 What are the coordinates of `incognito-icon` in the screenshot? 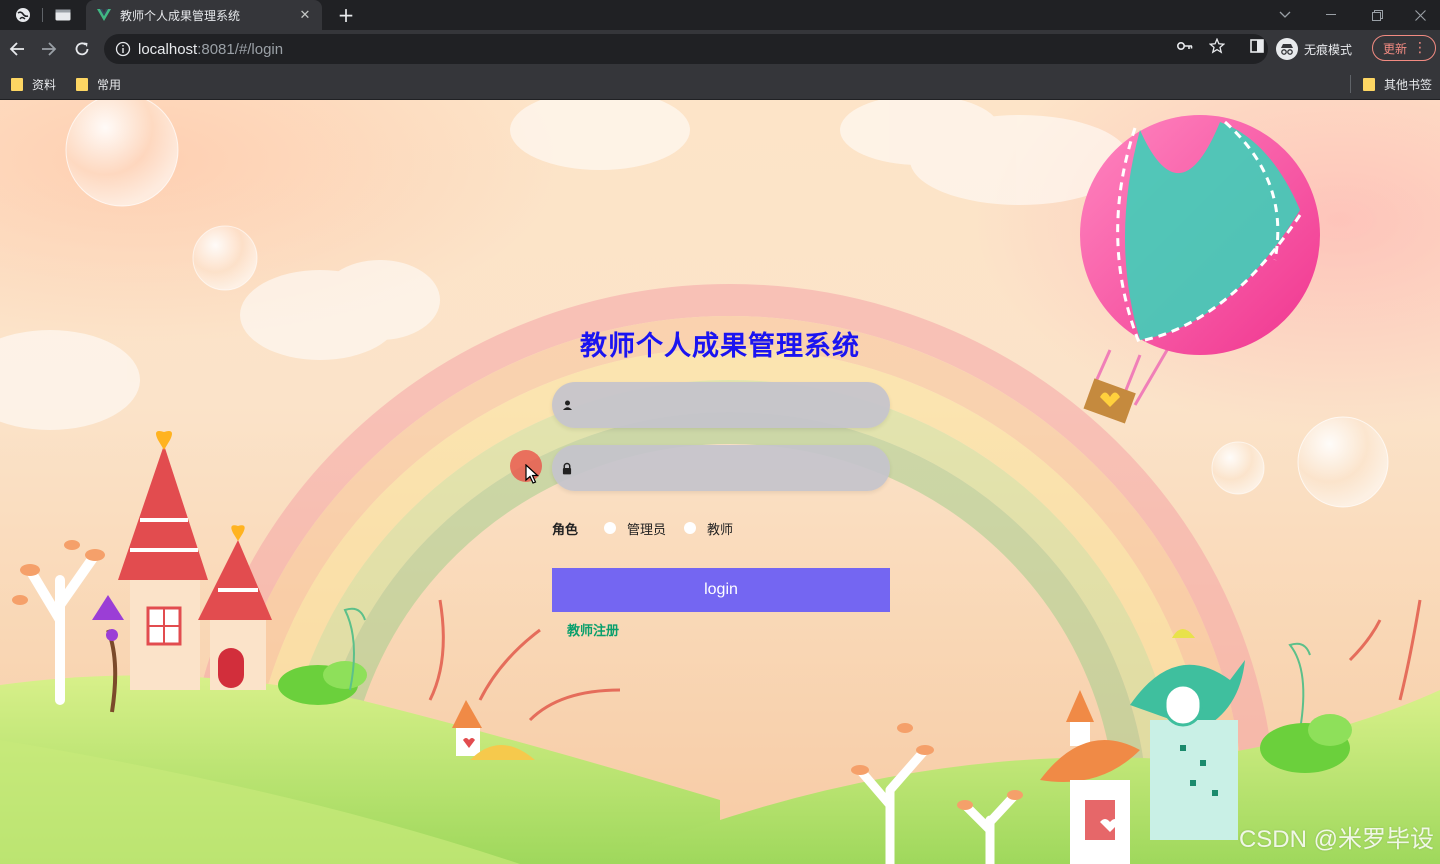 It's located at (1287, 49).